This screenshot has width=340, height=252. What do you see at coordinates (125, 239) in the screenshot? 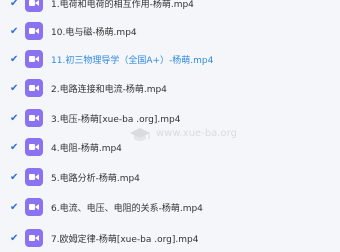
I see `file-name: 7.欧姆定律-杨萌[xue-ba .org].mp4` at bounding box center [125, 239].